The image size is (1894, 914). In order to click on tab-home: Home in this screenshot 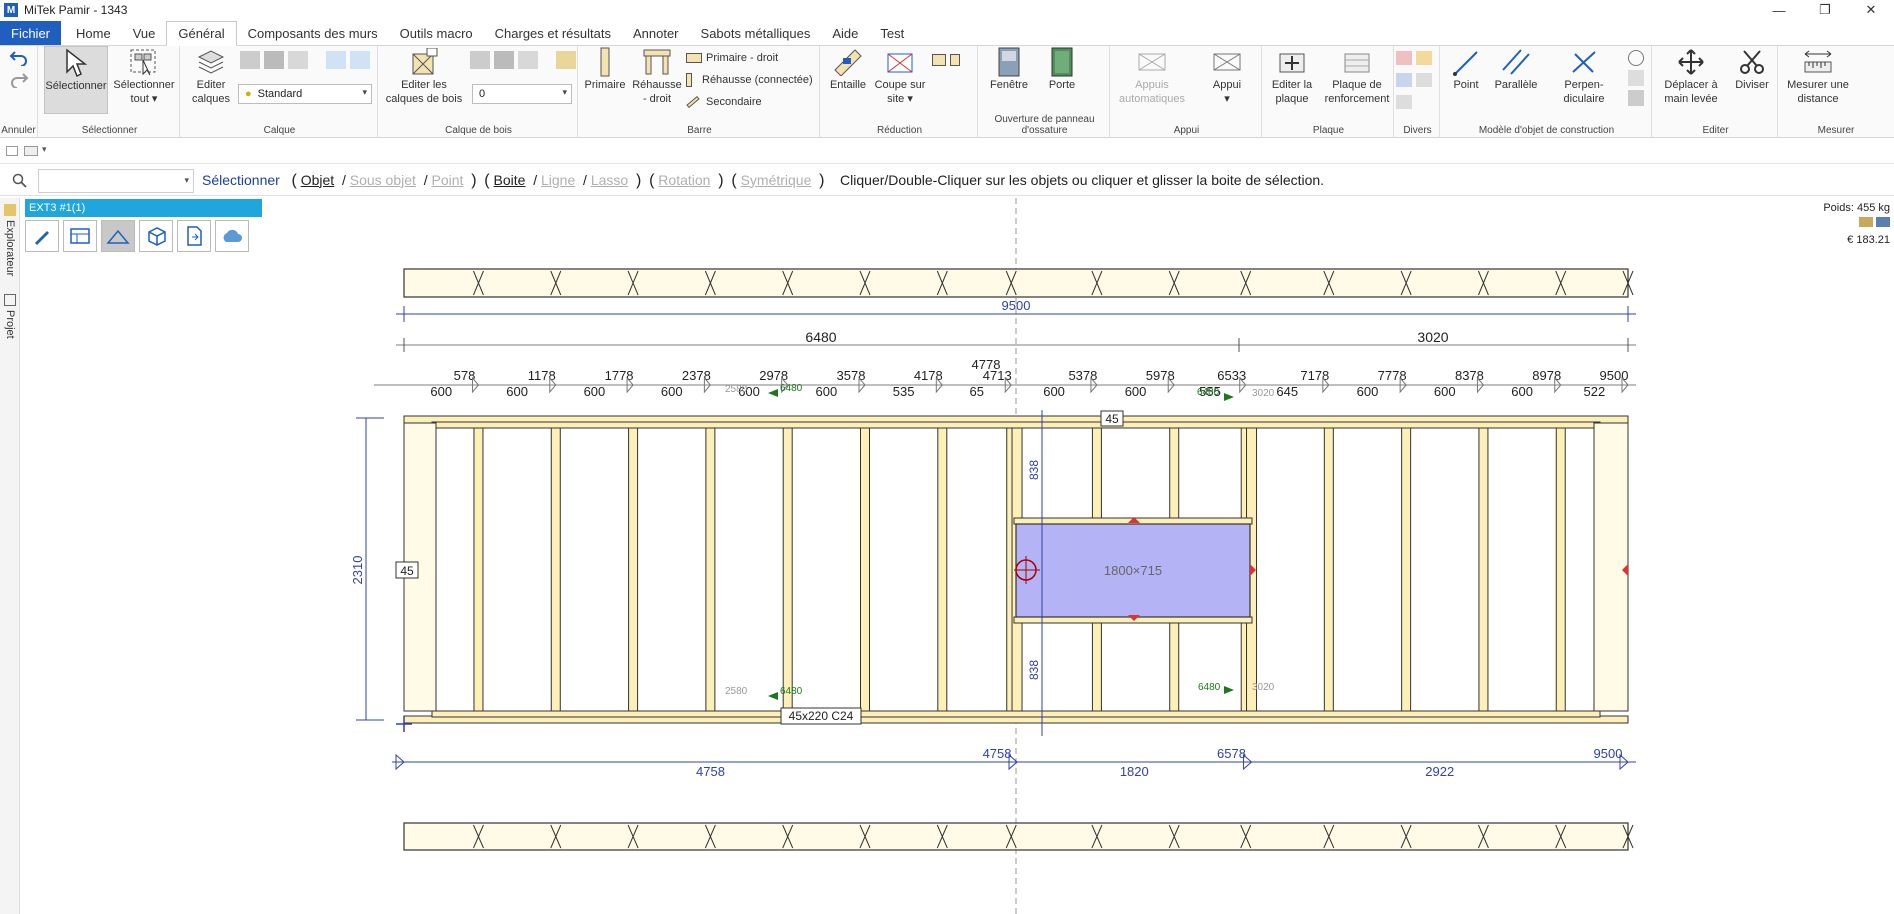, I will do `click(93, 33)`.